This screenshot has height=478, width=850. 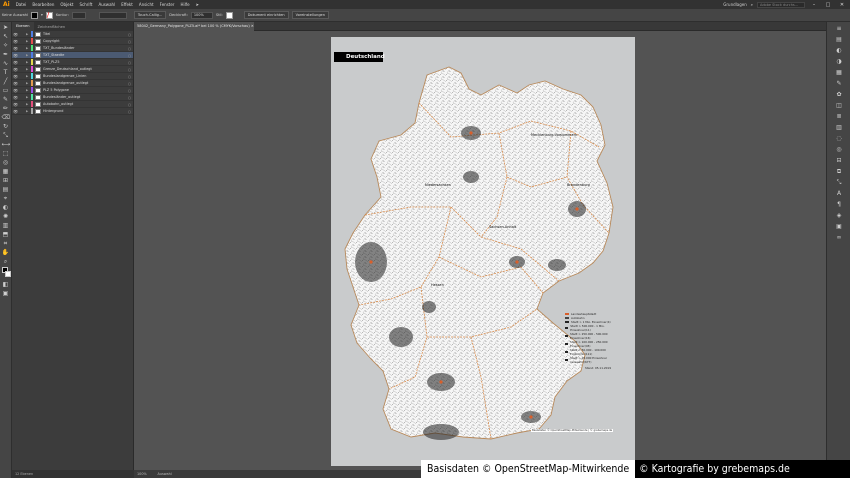 I want to click on menu-effekt: Effekt, so click(x=127, y=4).